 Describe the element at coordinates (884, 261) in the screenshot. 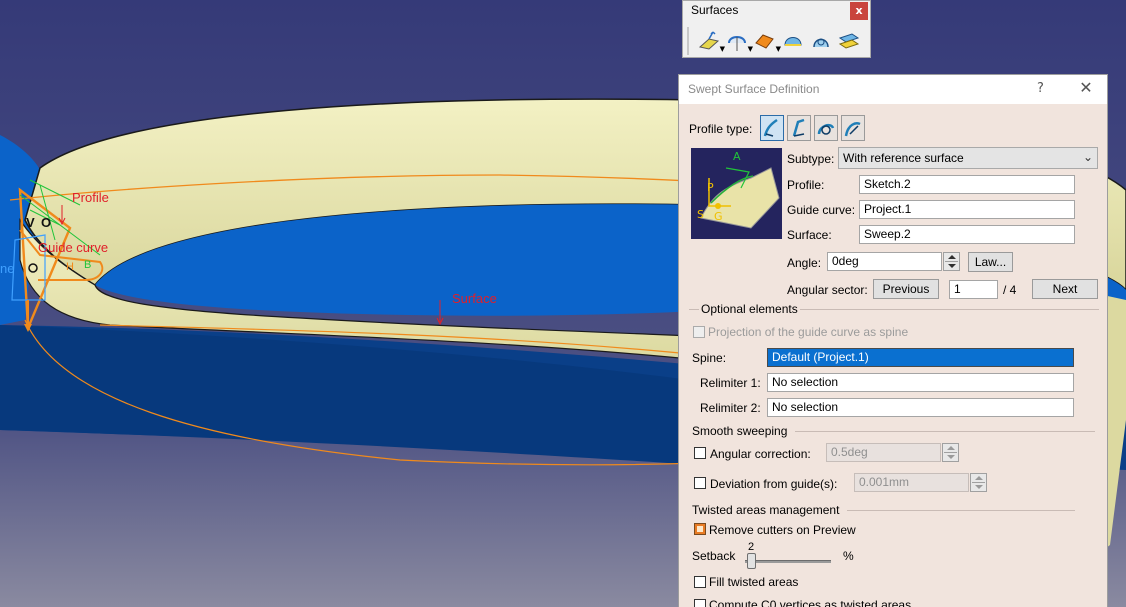

I see `angle-field: 0deg` at that location.